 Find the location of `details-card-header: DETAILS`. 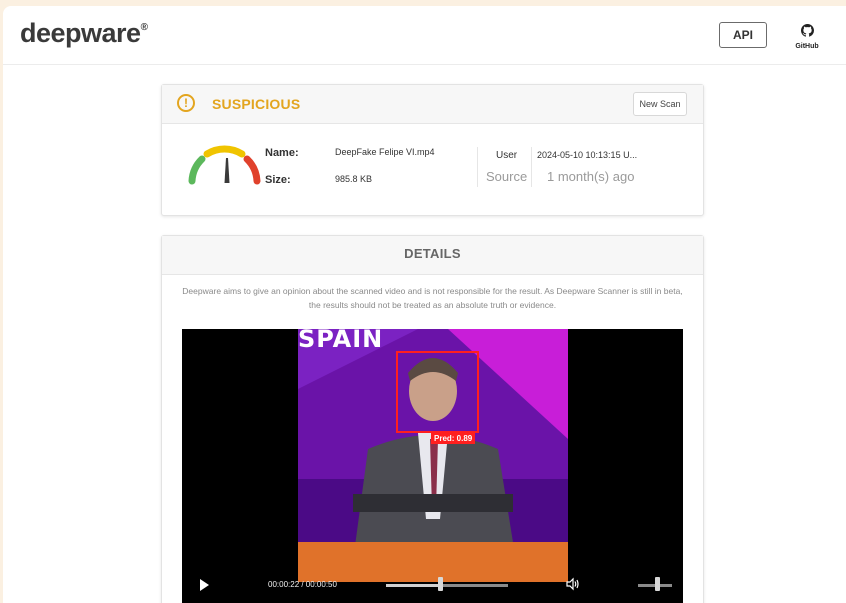

details-card-header: DETAILS is located at coordinates (432, 255).